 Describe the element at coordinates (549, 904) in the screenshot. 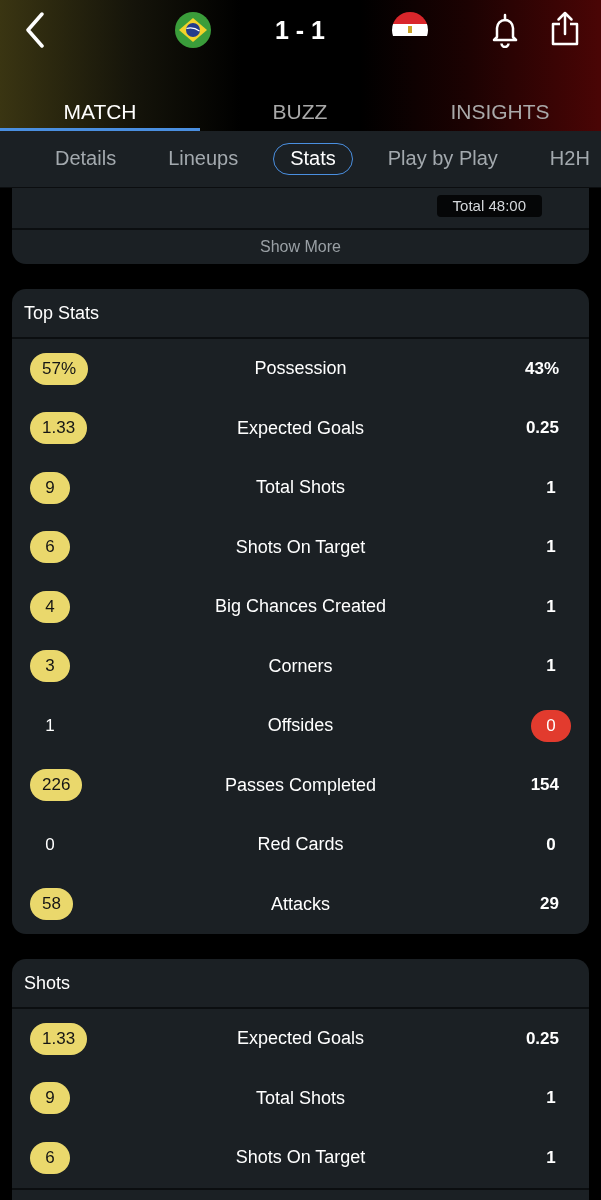

I see `stat-value: 29` at that location.